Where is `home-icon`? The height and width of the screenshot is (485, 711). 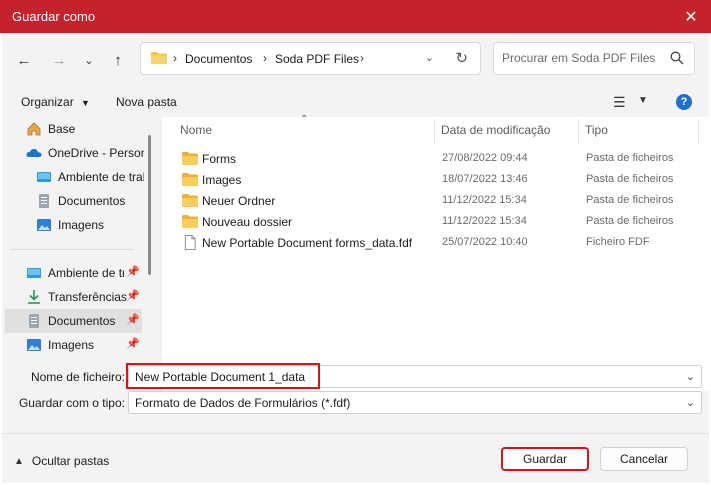 home-icon is located at coordinates (34, 129).